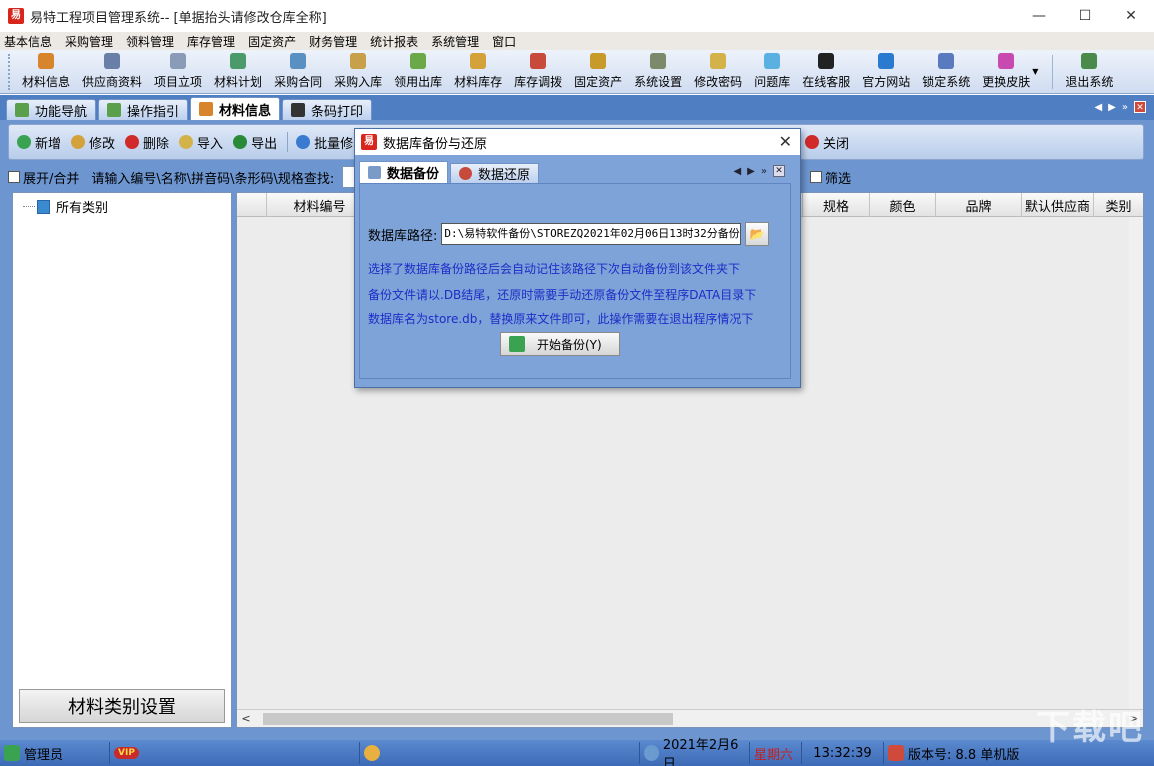 This screenshot has height=766, width=1154. What do you see at coordinates (1006, 72) in the screenshot?
I see `toolbar-skin-button: 更换皮肤` at bounding box center [1006, 72].